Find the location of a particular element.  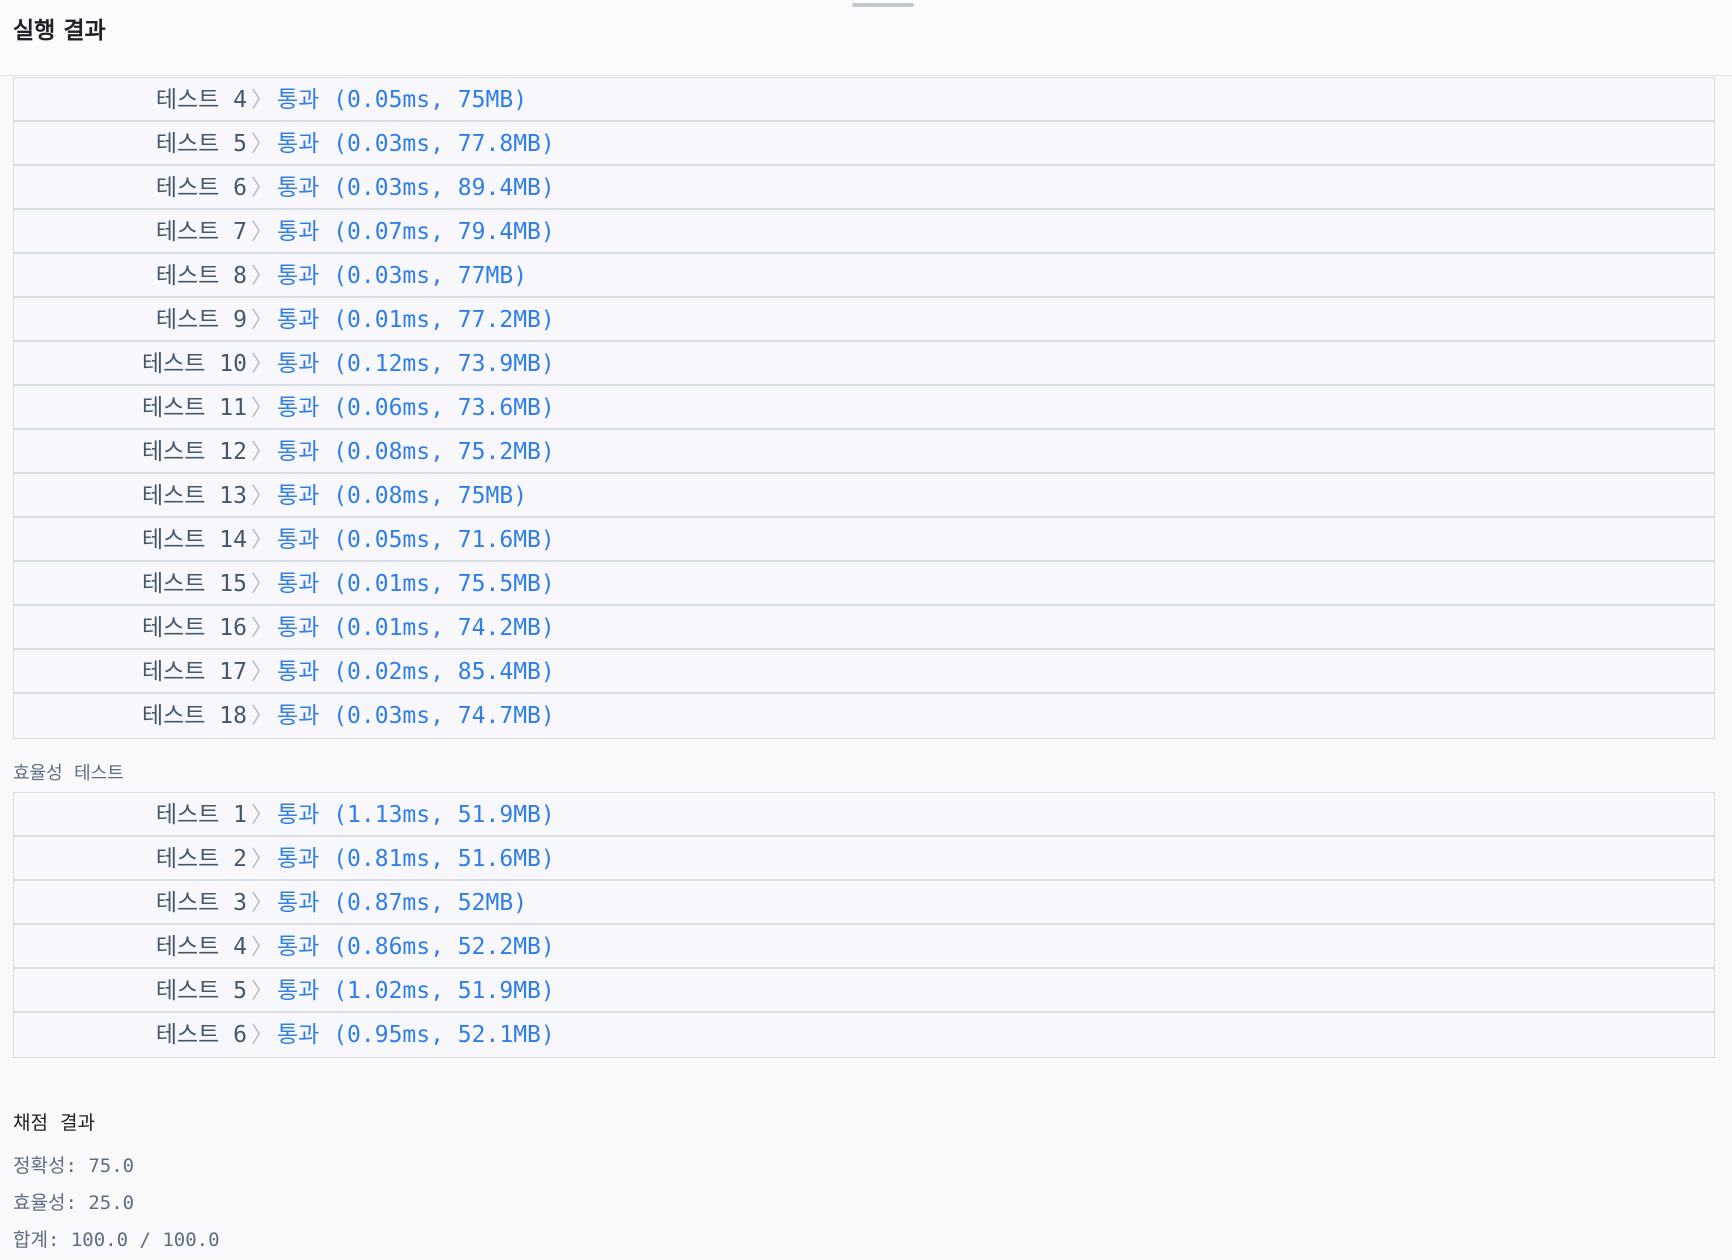

result-row: 테스트 6 〉 통과 (0.03ms, 89.4MB) is located at coordinates (864, 188).